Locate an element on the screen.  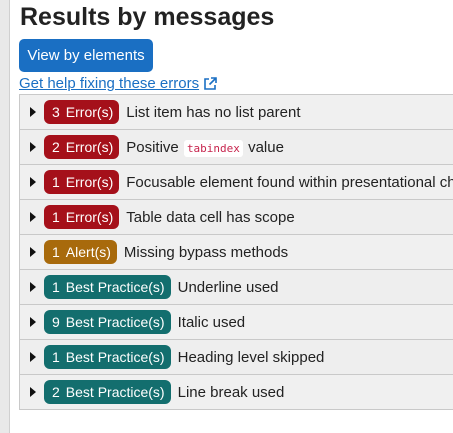
alert-badge: 1 Alert(s) is located at coordinates (80, 252).